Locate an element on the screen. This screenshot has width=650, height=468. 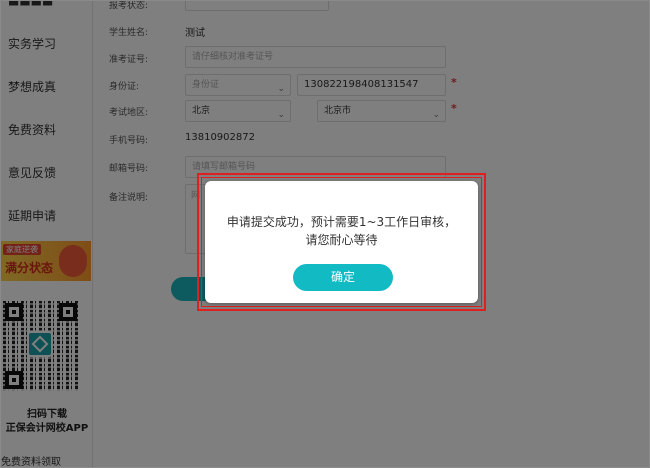
dialog-message: 申请提交成功，预计需要1~3工作日审核， 请您耐心等待 is located at coordinates (341, 231).